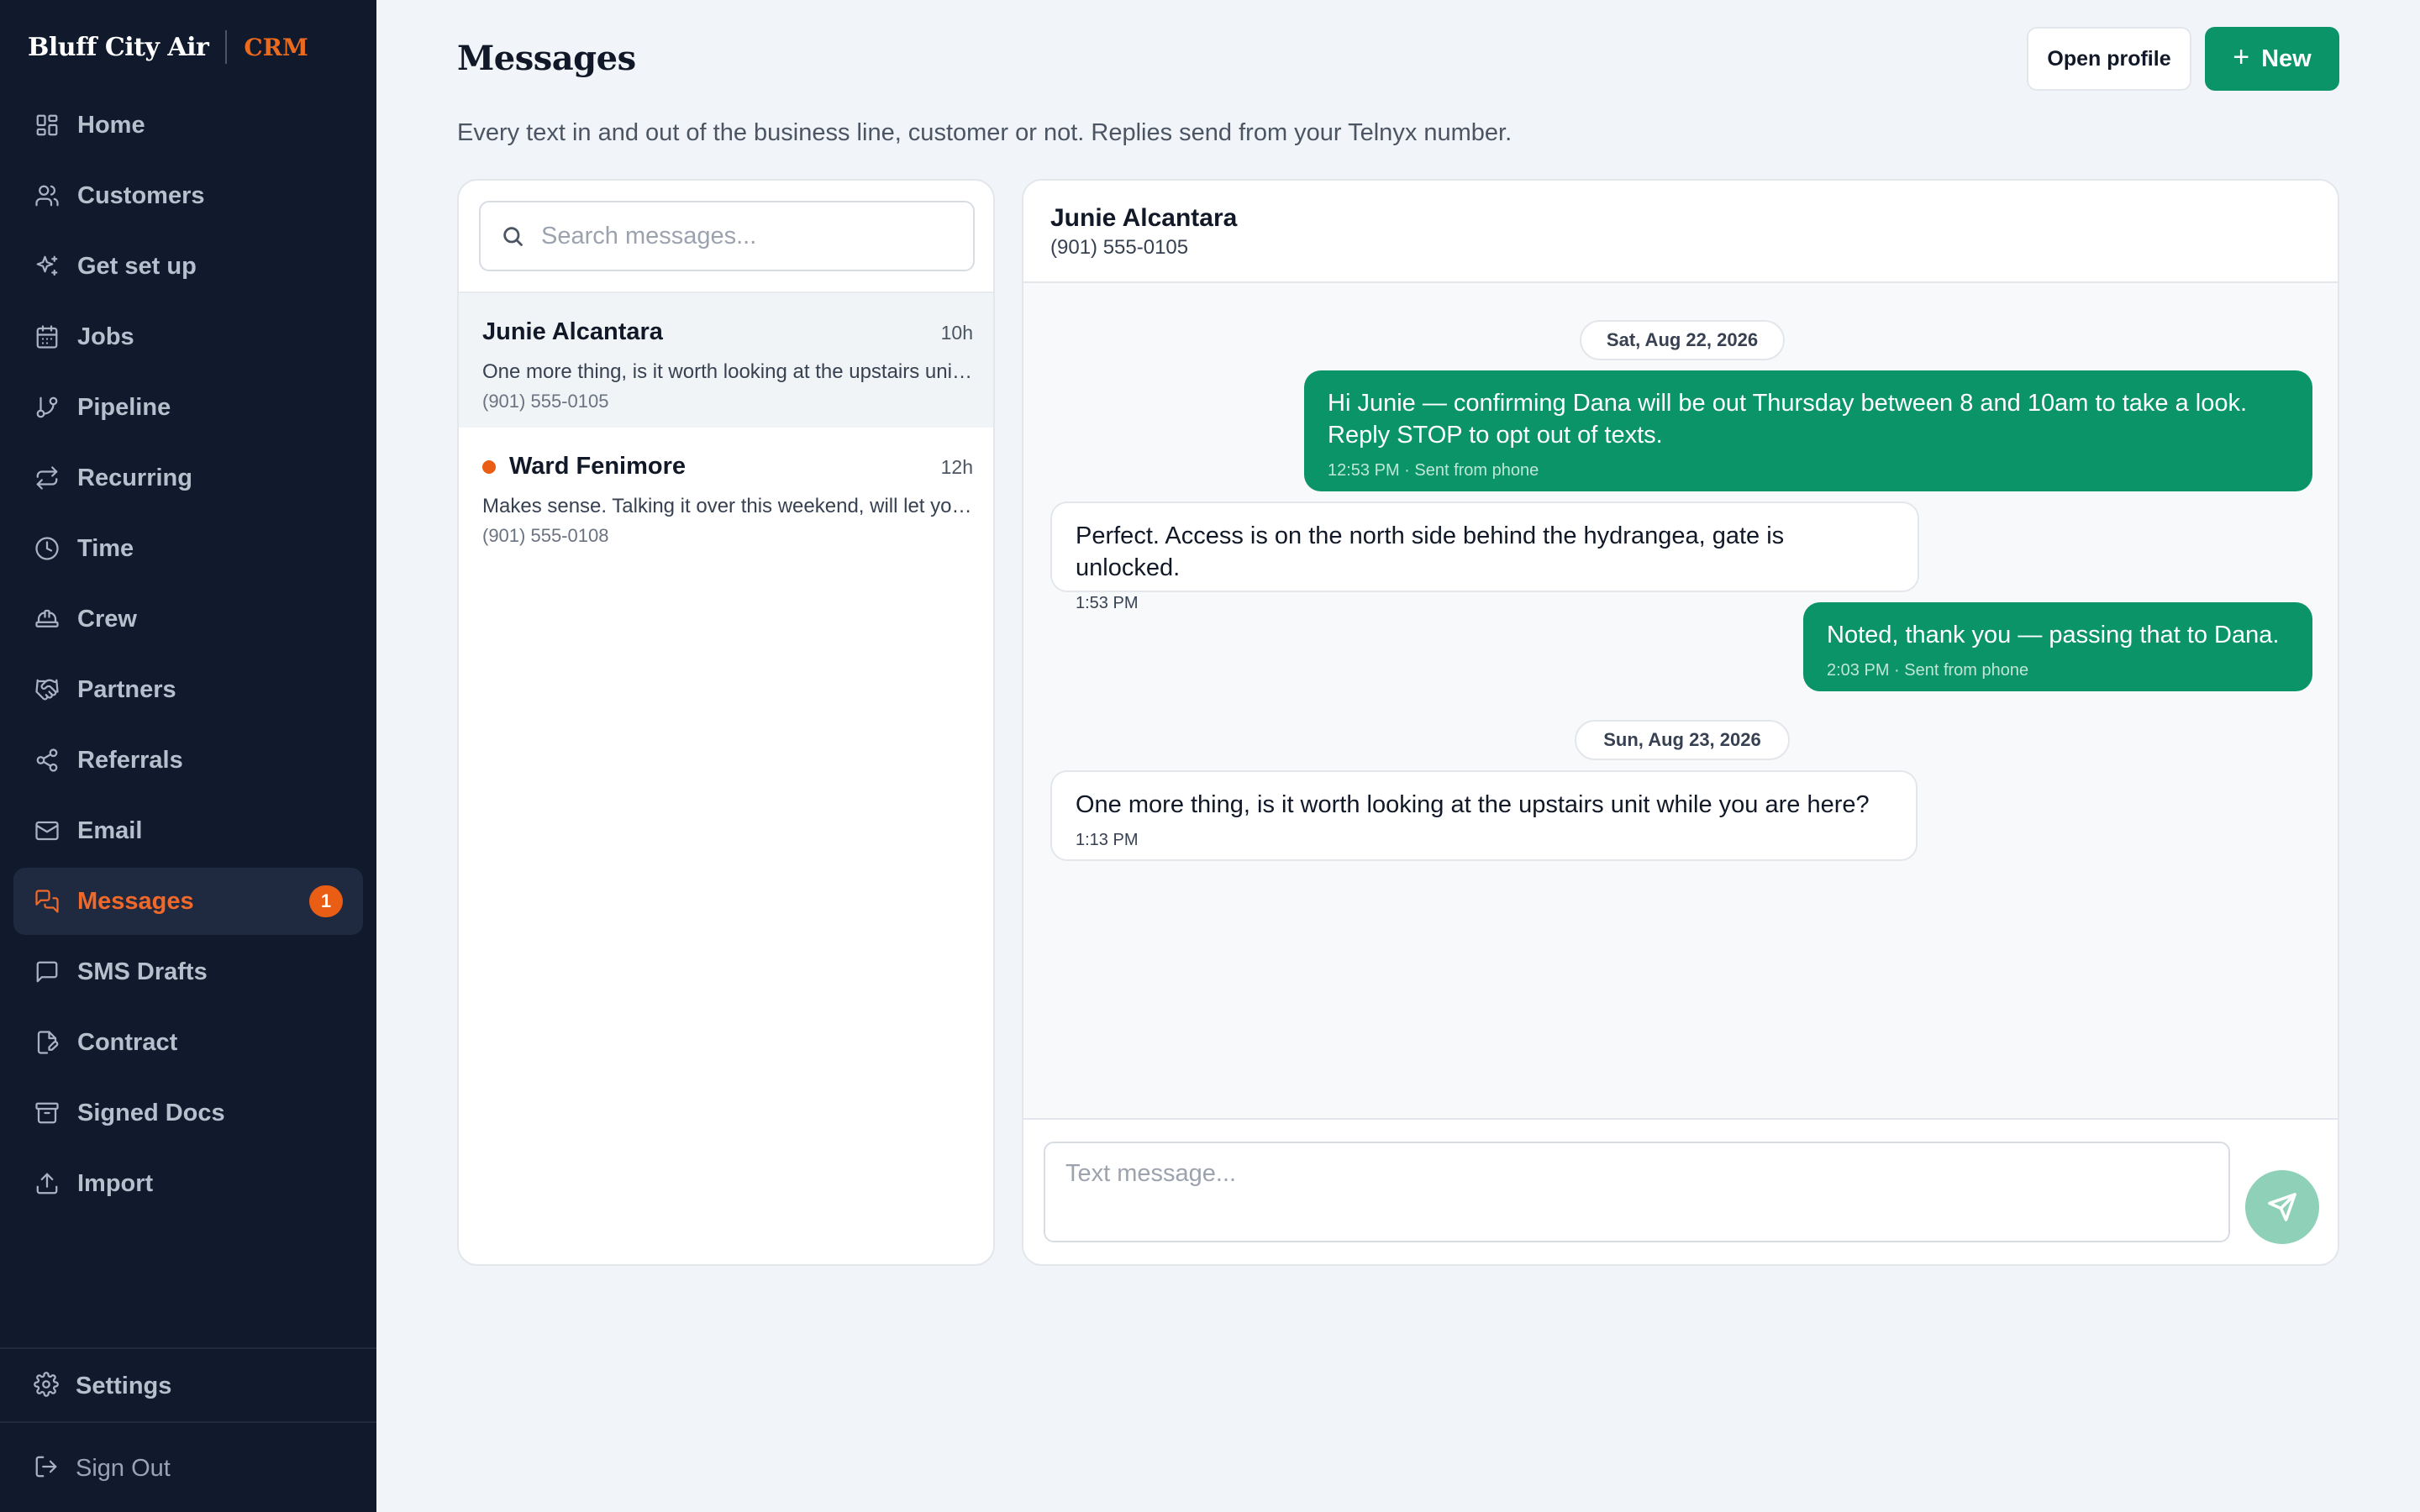  I want to click on sidebar-item-recurring: Recurring, so click(188, 478).